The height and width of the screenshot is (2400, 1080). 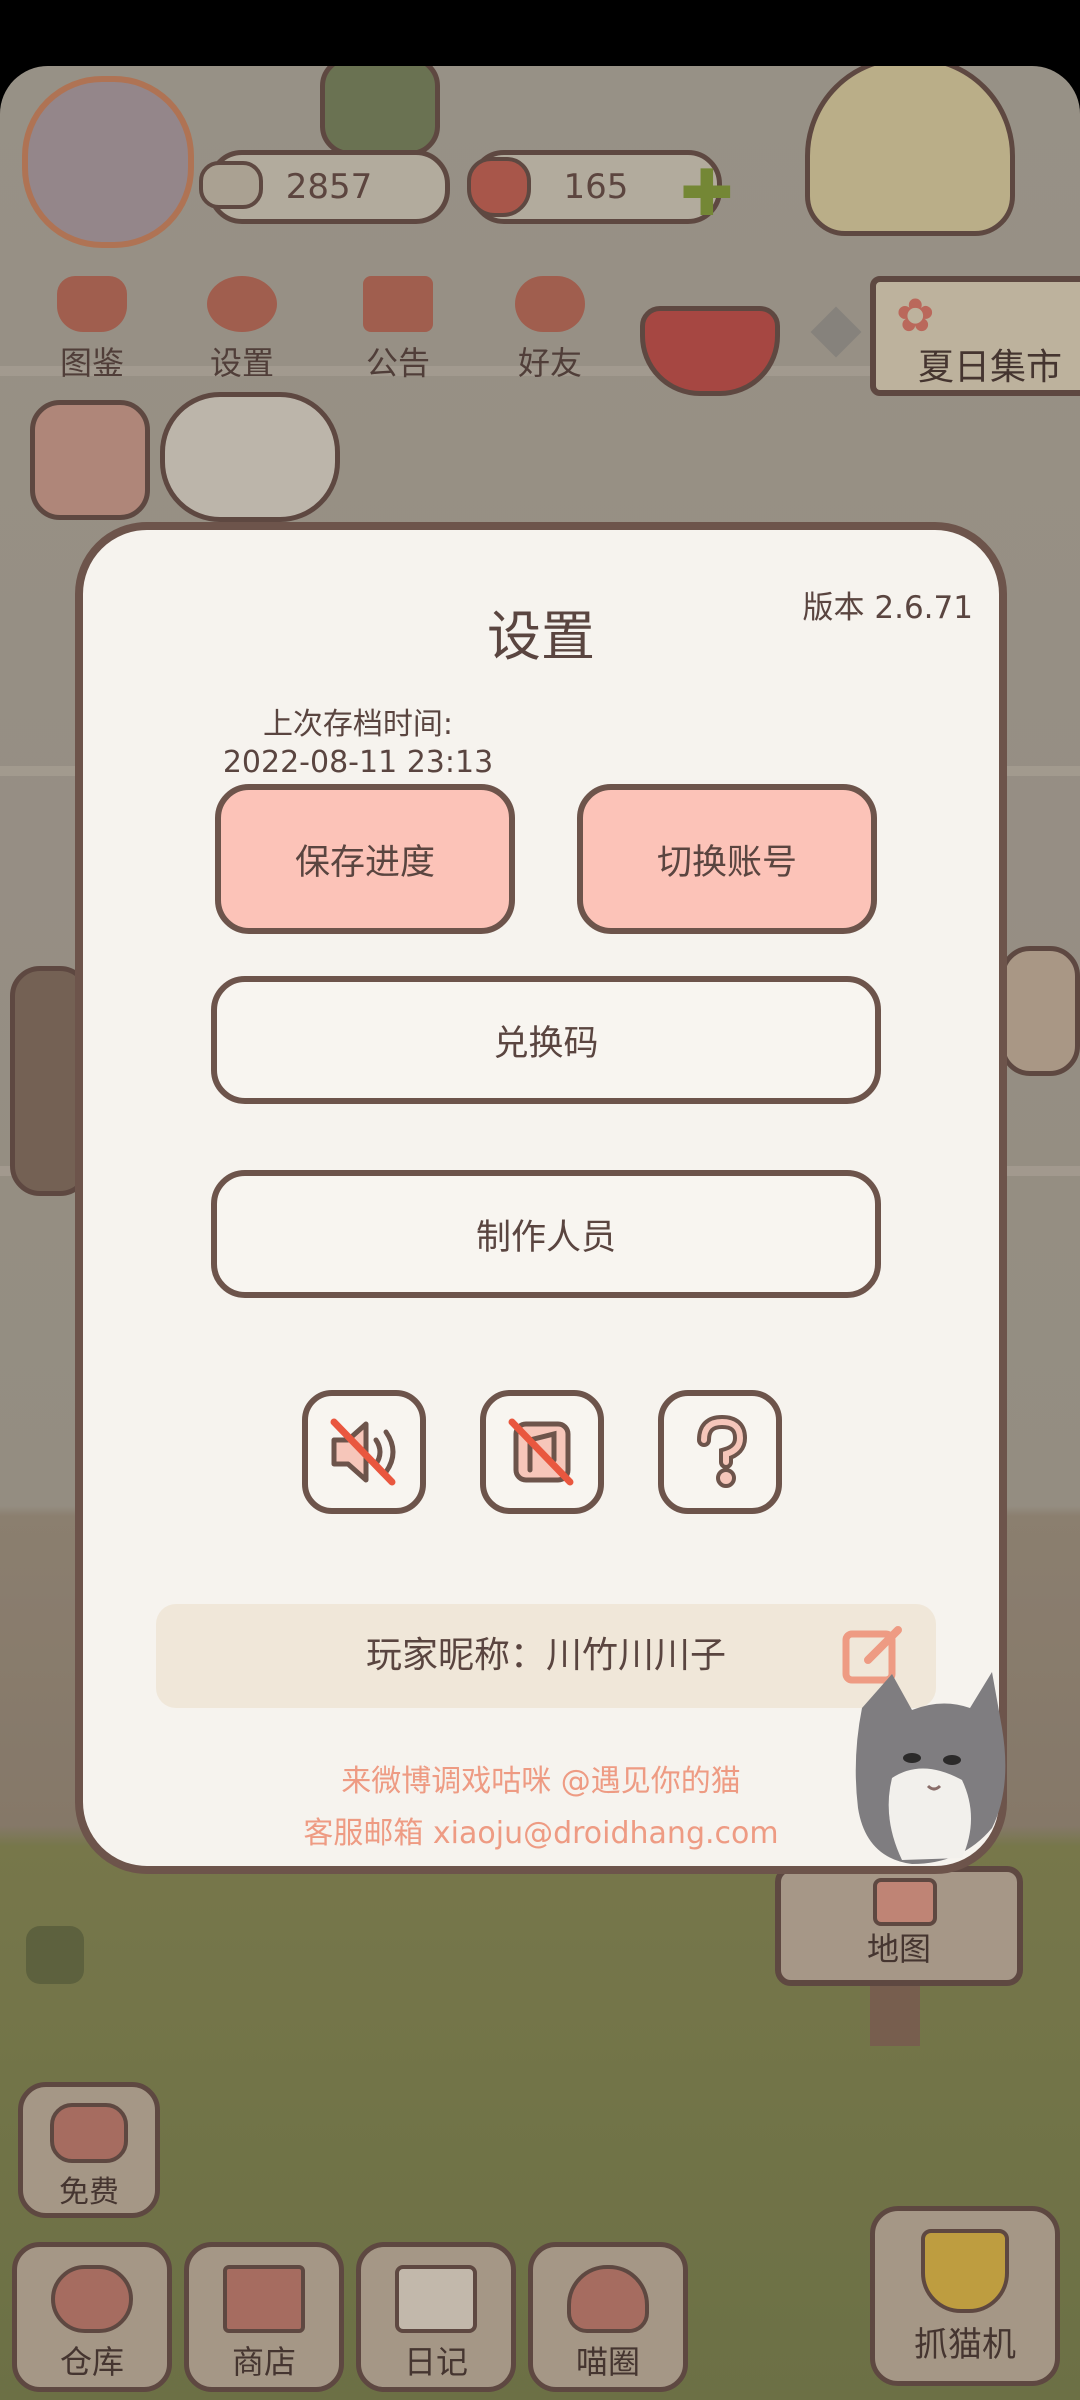 I want to click on last-save-label: 上次存档时间:, so click(x=358, y=724).